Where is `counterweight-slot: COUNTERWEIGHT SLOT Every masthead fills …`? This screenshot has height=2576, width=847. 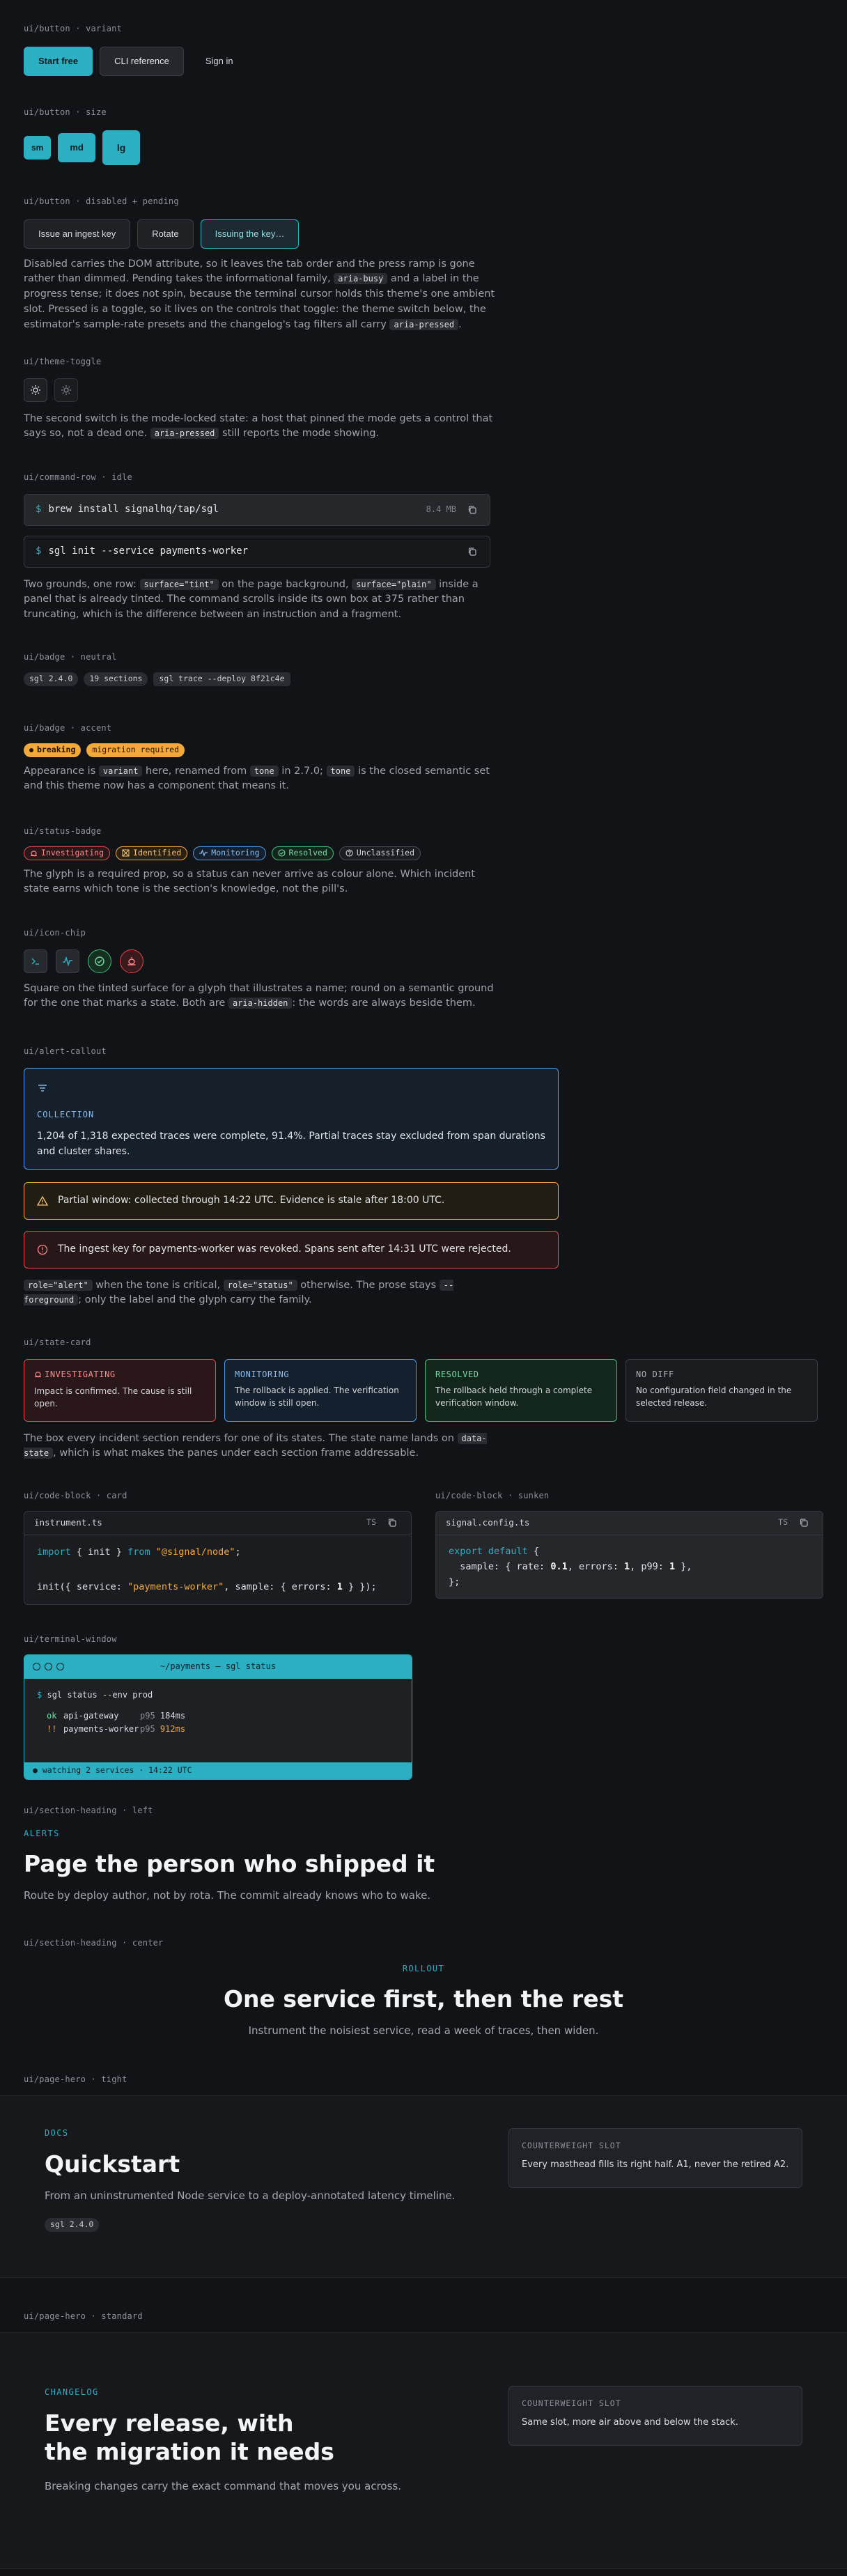
counterweight-slot: COUNTERWEIGHT SLOT Every masthead fills … is located at coordinates (655, 2158).